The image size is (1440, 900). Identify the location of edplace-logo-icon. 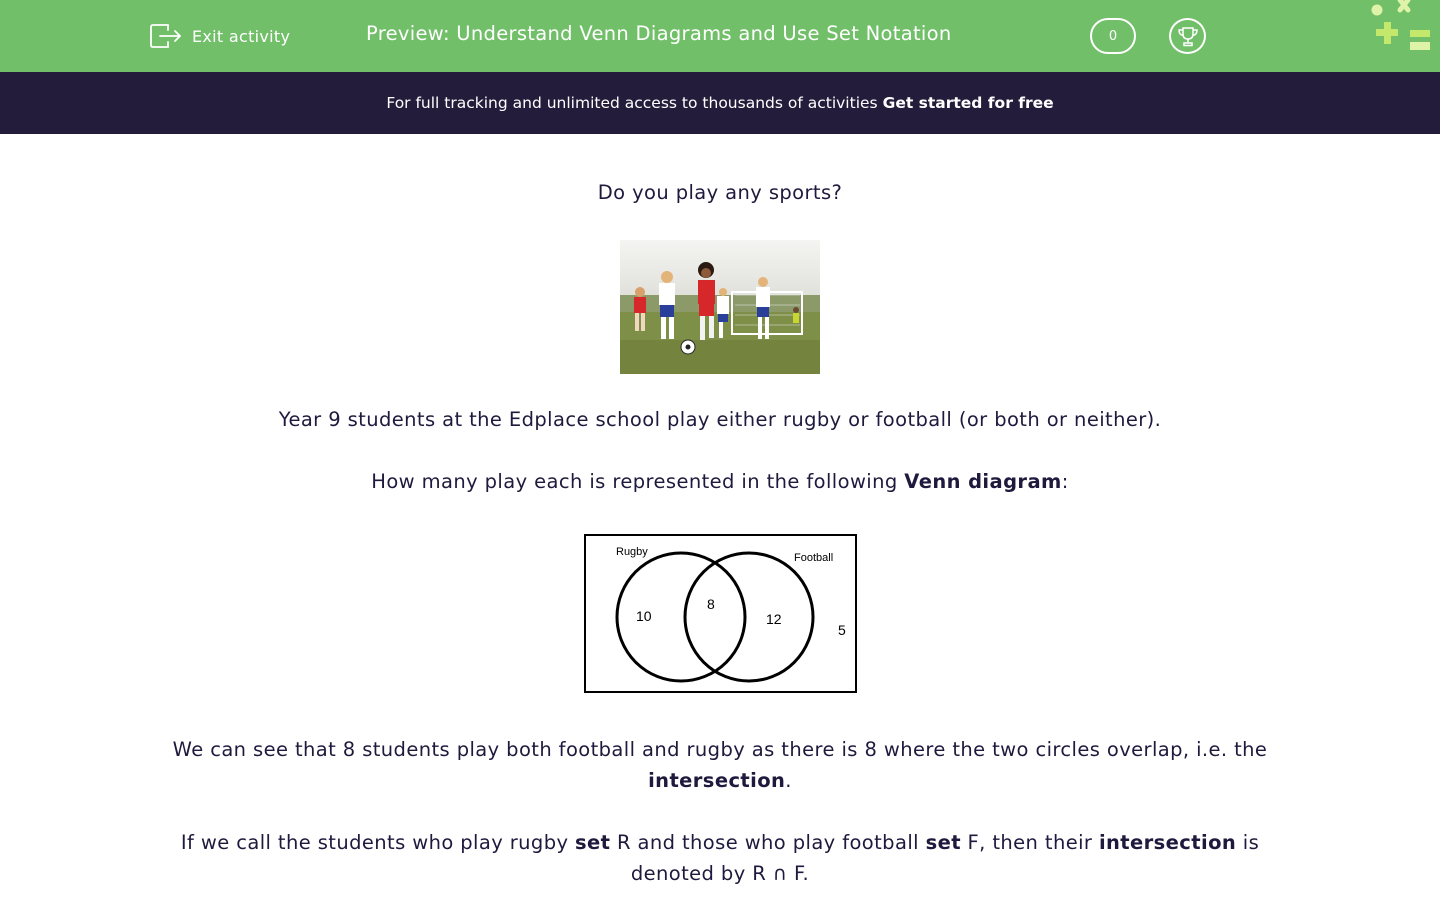
(1400, 25).